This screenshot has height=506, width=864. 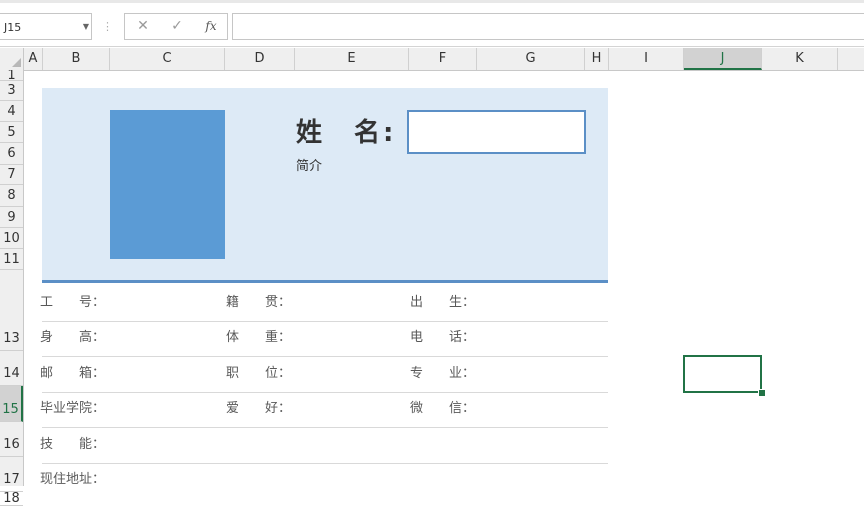 What do you see at coordinates (259, 302) in the screenshot?
I see `field-label: 籍 贯：` at bounding box center [259, 302].